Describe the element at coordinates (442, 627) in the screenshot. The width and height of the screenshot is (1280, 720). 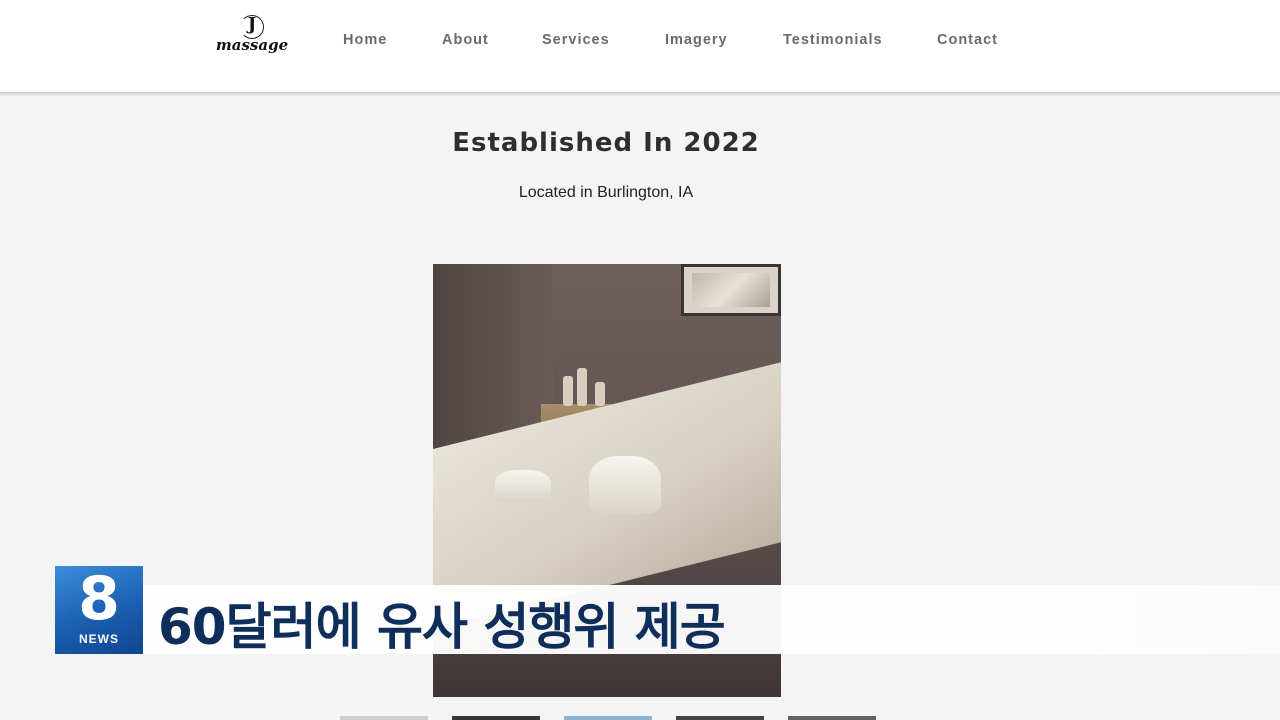
I see `news-headline: 60달러에 유사 성행위 제공` at that location.